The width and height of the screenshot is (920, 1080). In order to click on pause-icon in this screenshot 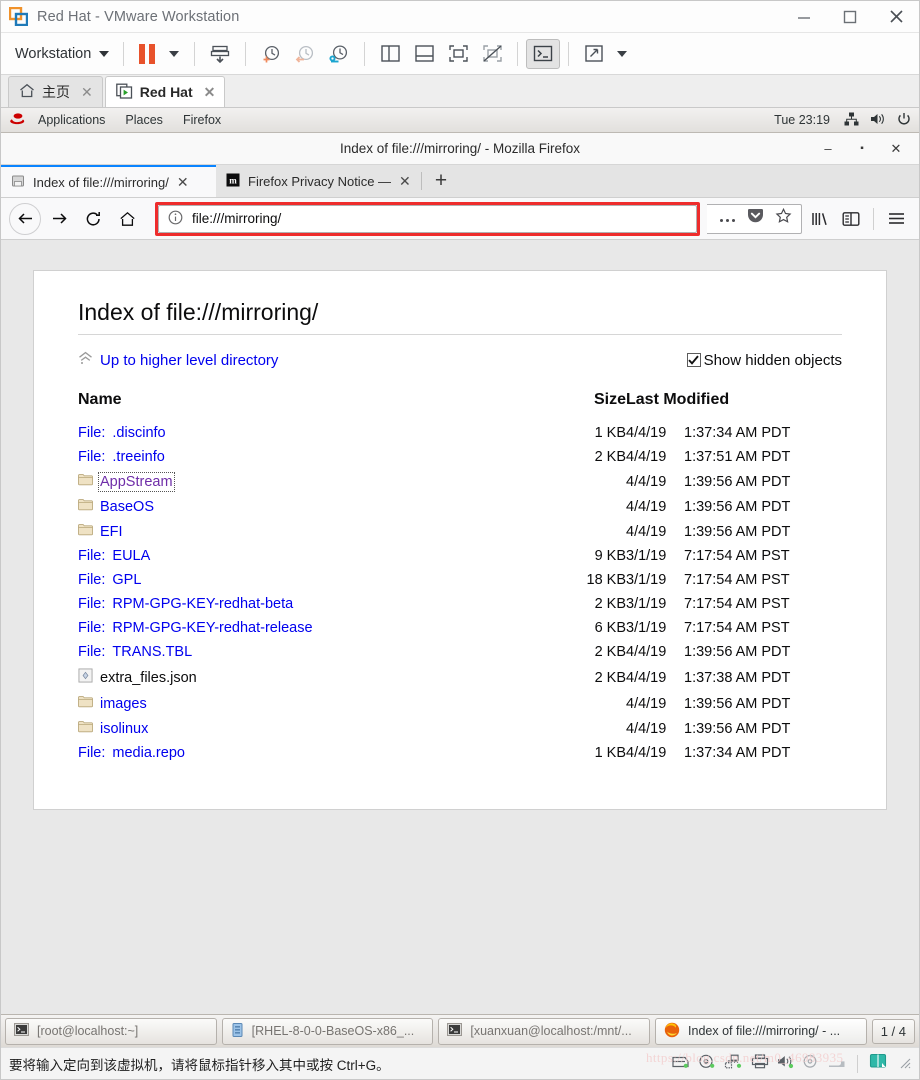, I will do `click(147, 53)`.